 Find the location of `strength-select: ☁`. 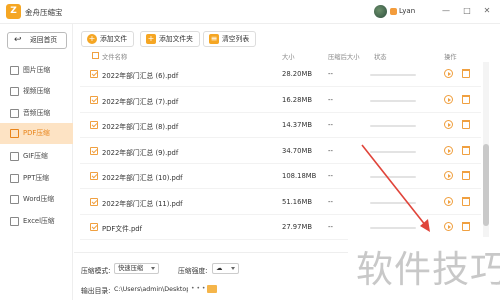

strength-select: ☁ is located at coordinates (225, 268).